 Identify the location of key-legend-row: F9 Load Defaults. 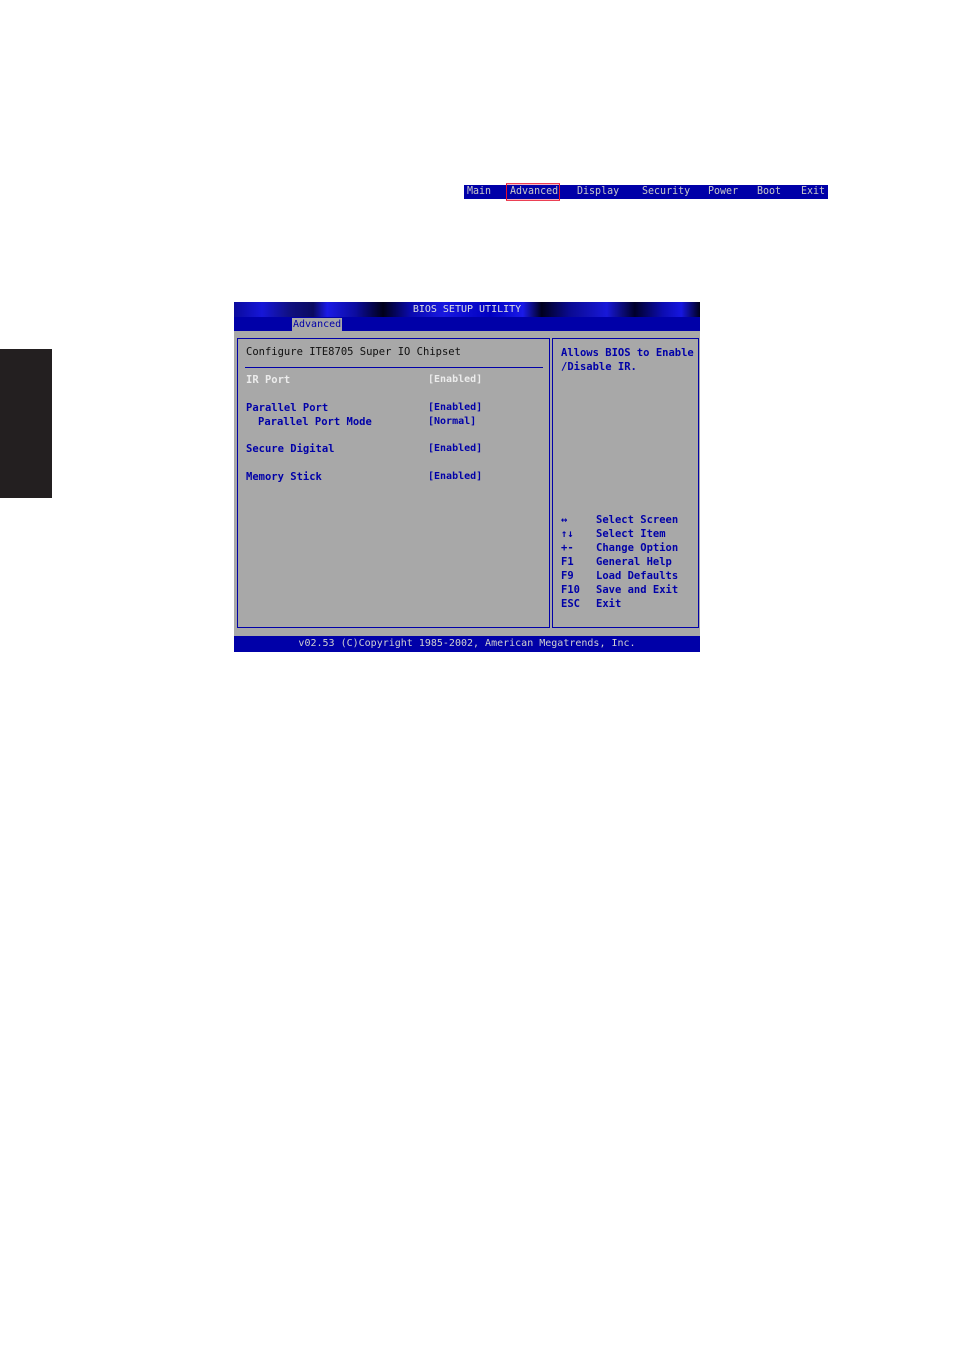
(628, 576).